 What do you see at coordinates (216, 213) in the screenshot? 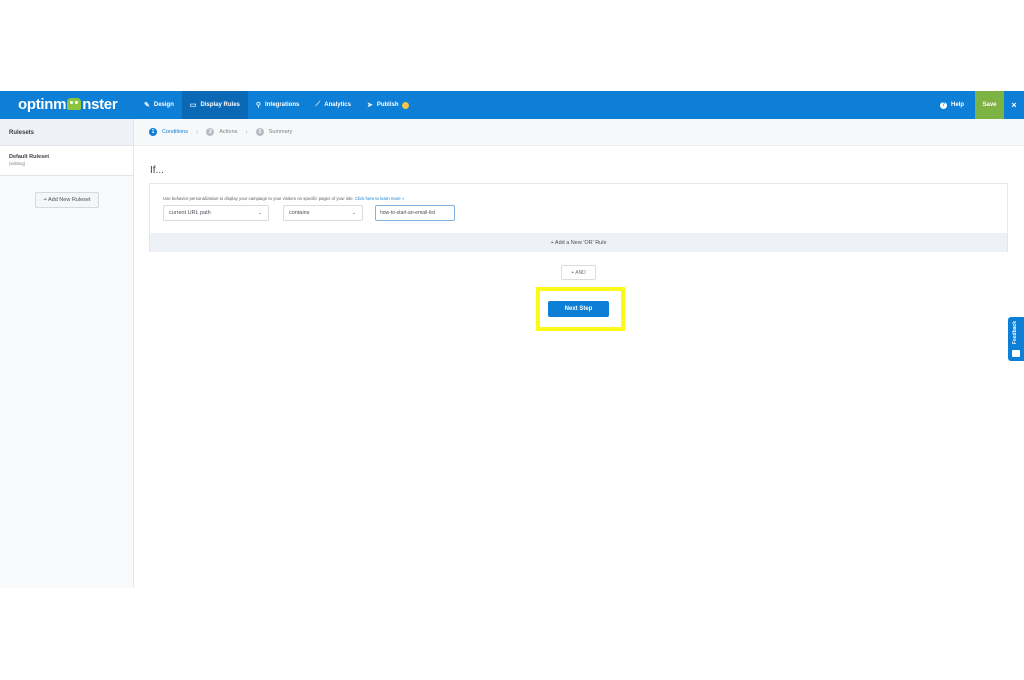
I see `condition-field-select: current URL path ⌄` at bounding box center [216, 213].